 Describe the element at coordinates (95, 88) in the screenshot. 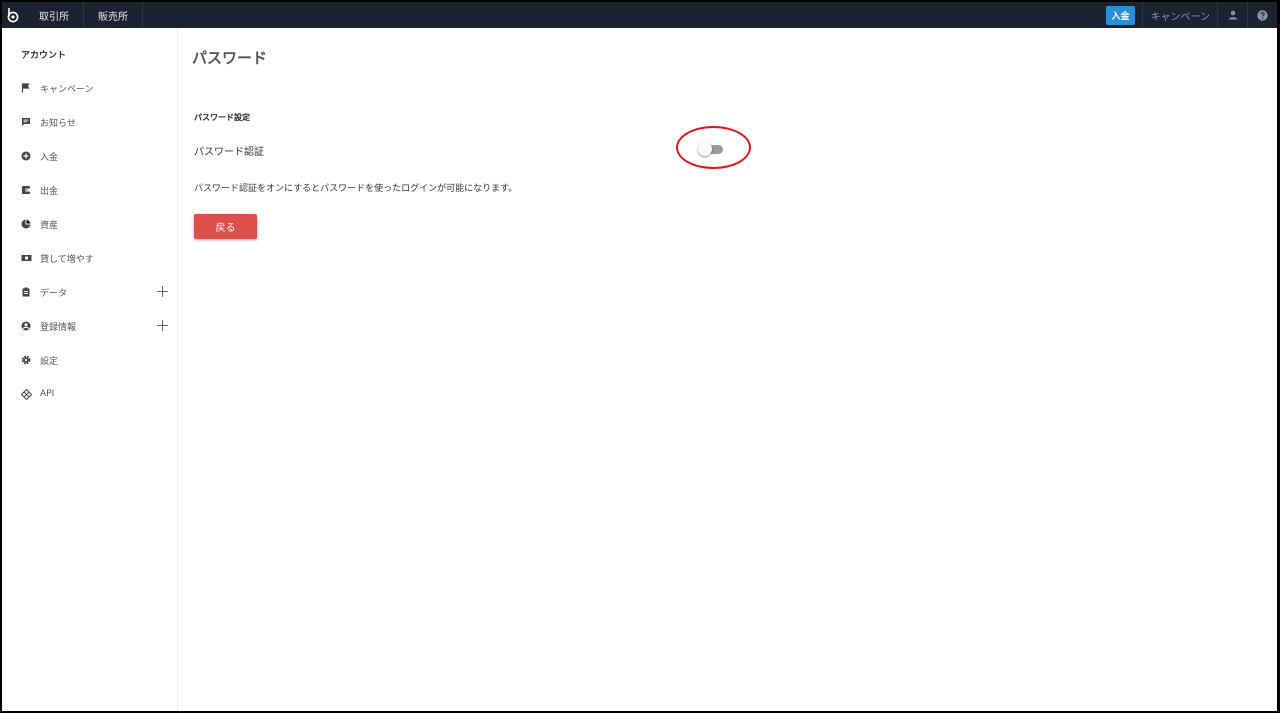

I see `sidebar-item-campaign: キャンペーン` at that location.